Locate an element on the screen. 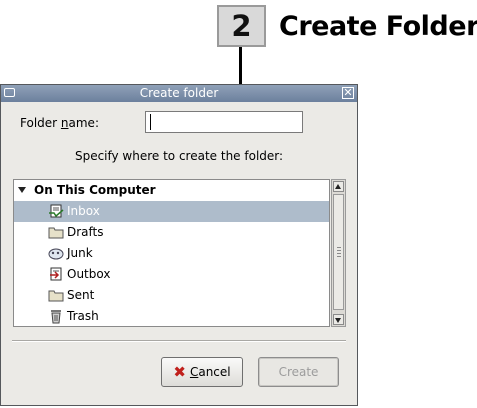 This screenshot has width=477, height=408. grip-icon is located at coordinates (339, 252).